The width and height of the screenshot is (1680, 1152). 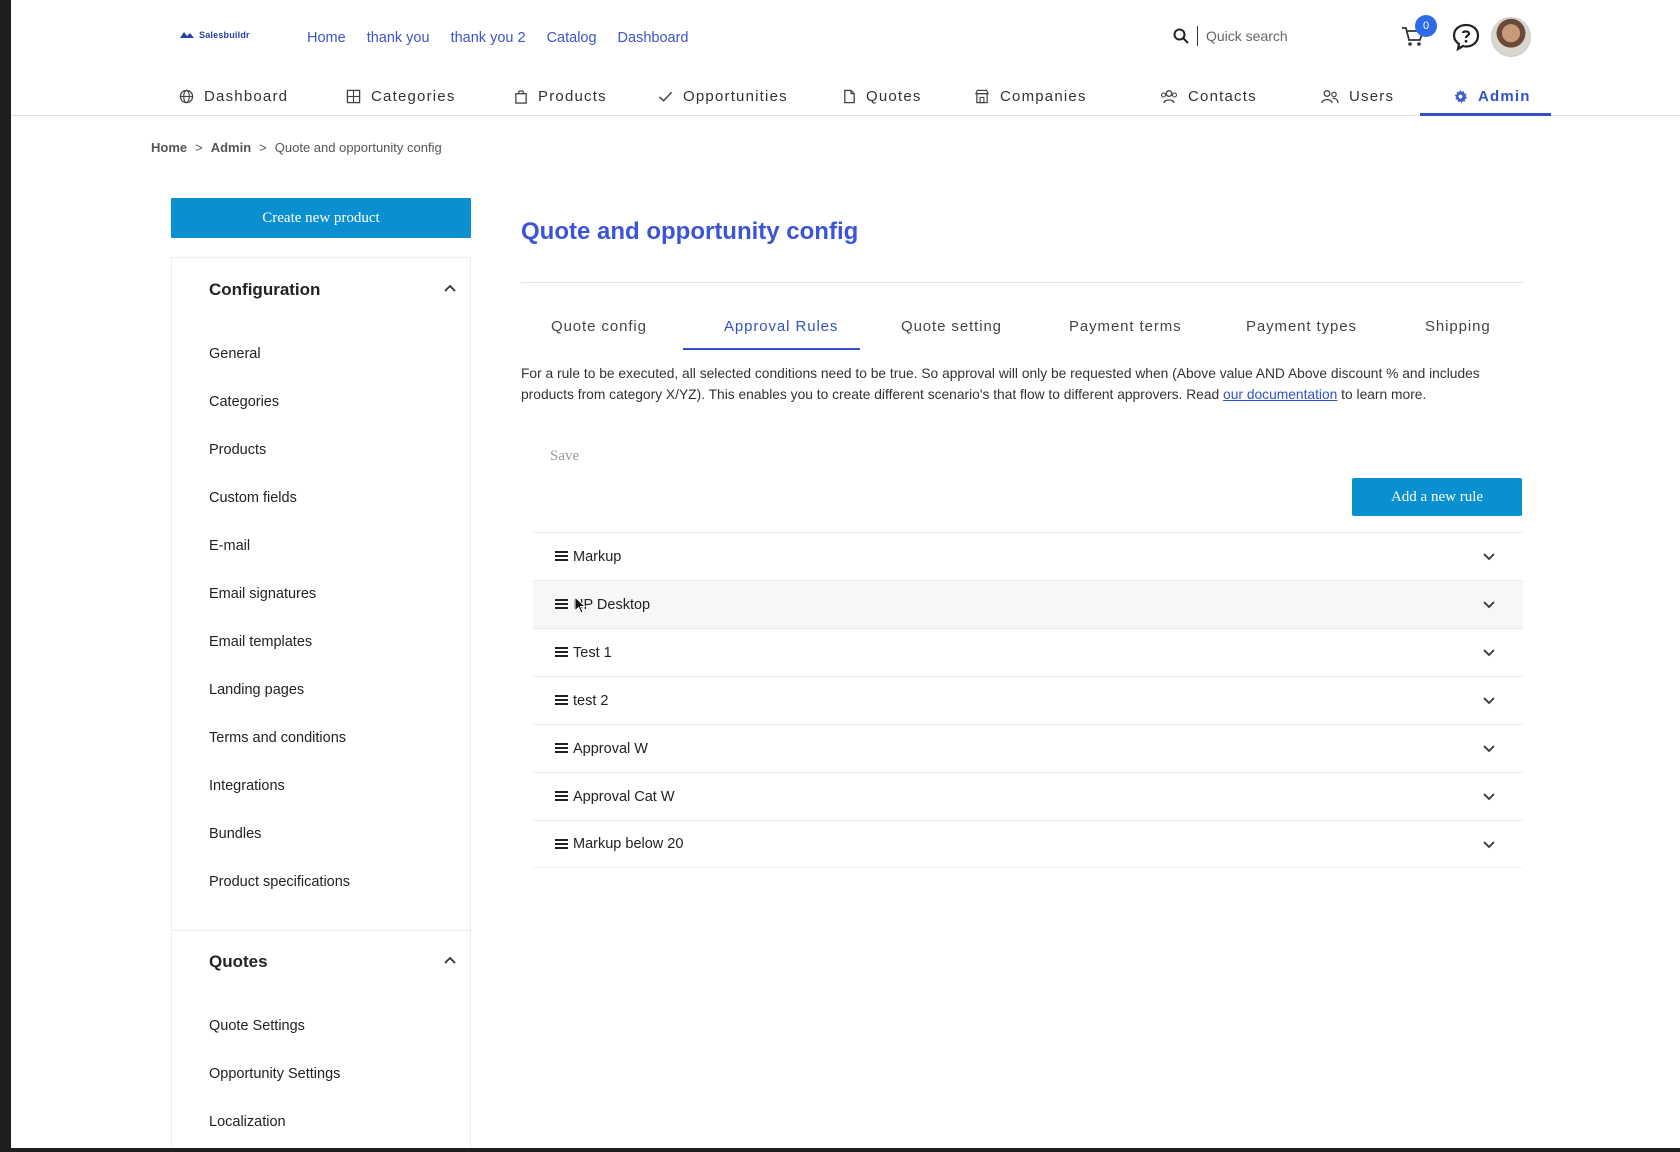 What do you see at coordinates (253, 498) in the screenshot?
I see `sidebar-item-custom-fields: Custom fields` at bounding box center [253, 498].